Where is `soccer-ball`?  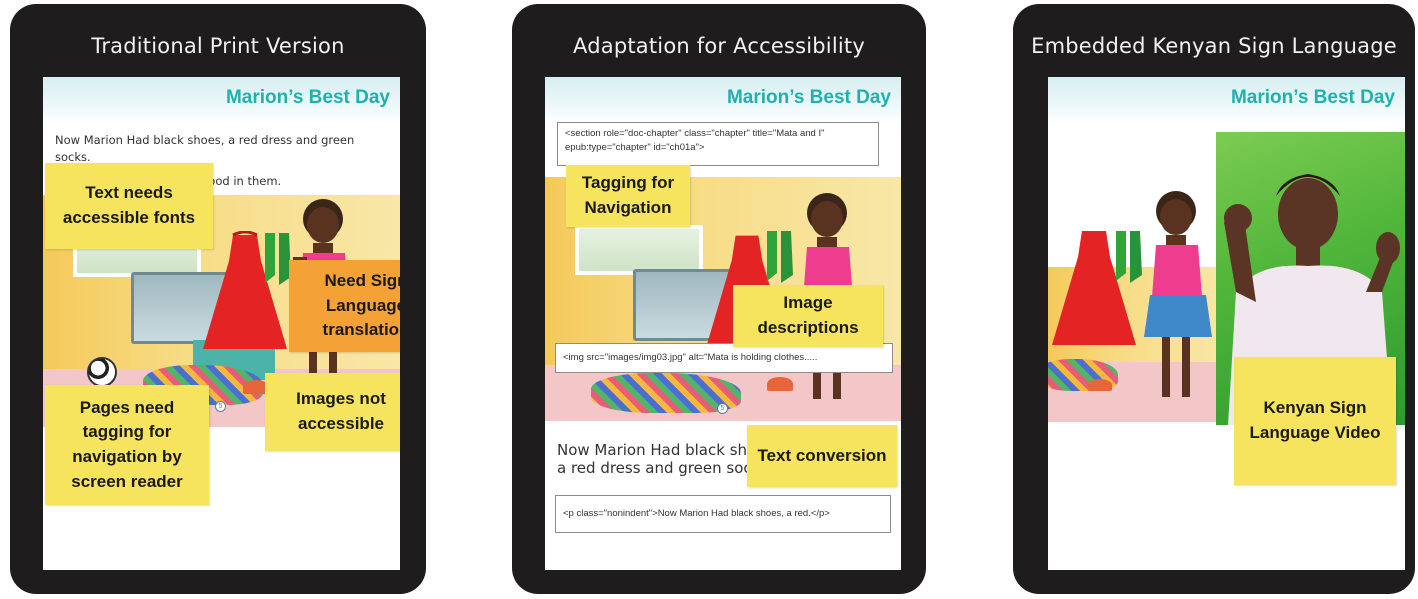
soccer-ball is located at coordinates (102, 372).